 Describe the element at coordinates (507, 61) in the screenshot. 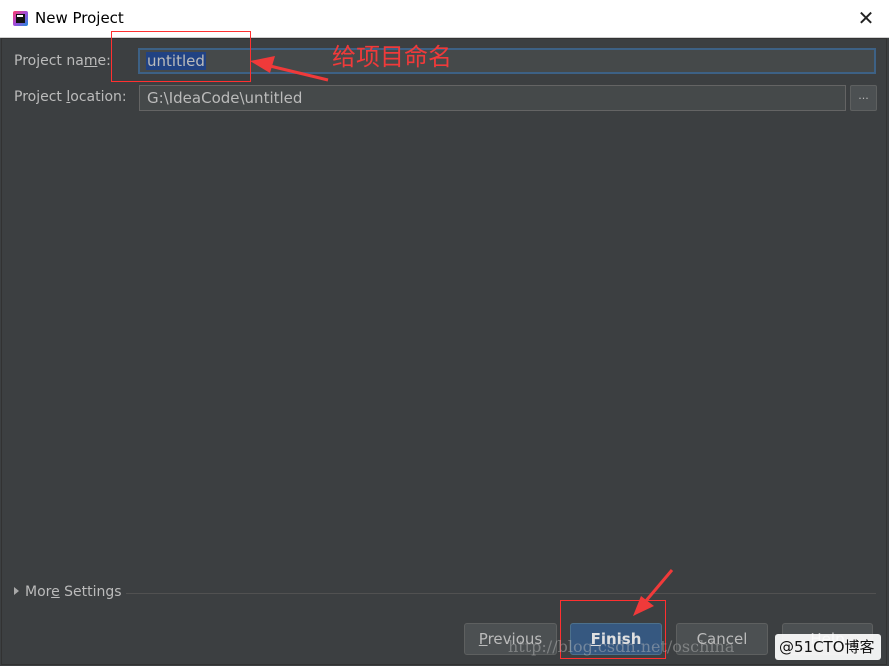

I see `project-name-input: untitled` at that location.